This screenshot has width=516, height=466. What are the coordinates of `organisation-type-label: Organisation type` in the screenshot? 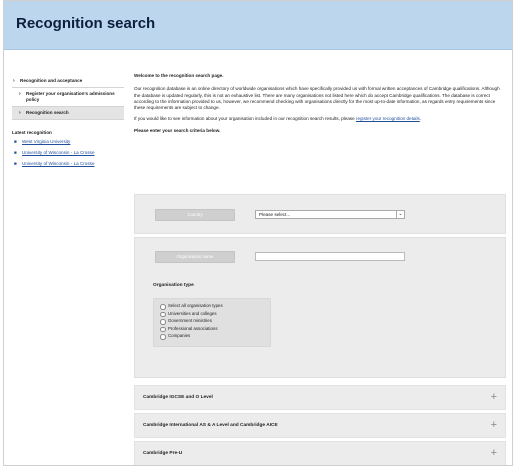 It's located at (173, 285).